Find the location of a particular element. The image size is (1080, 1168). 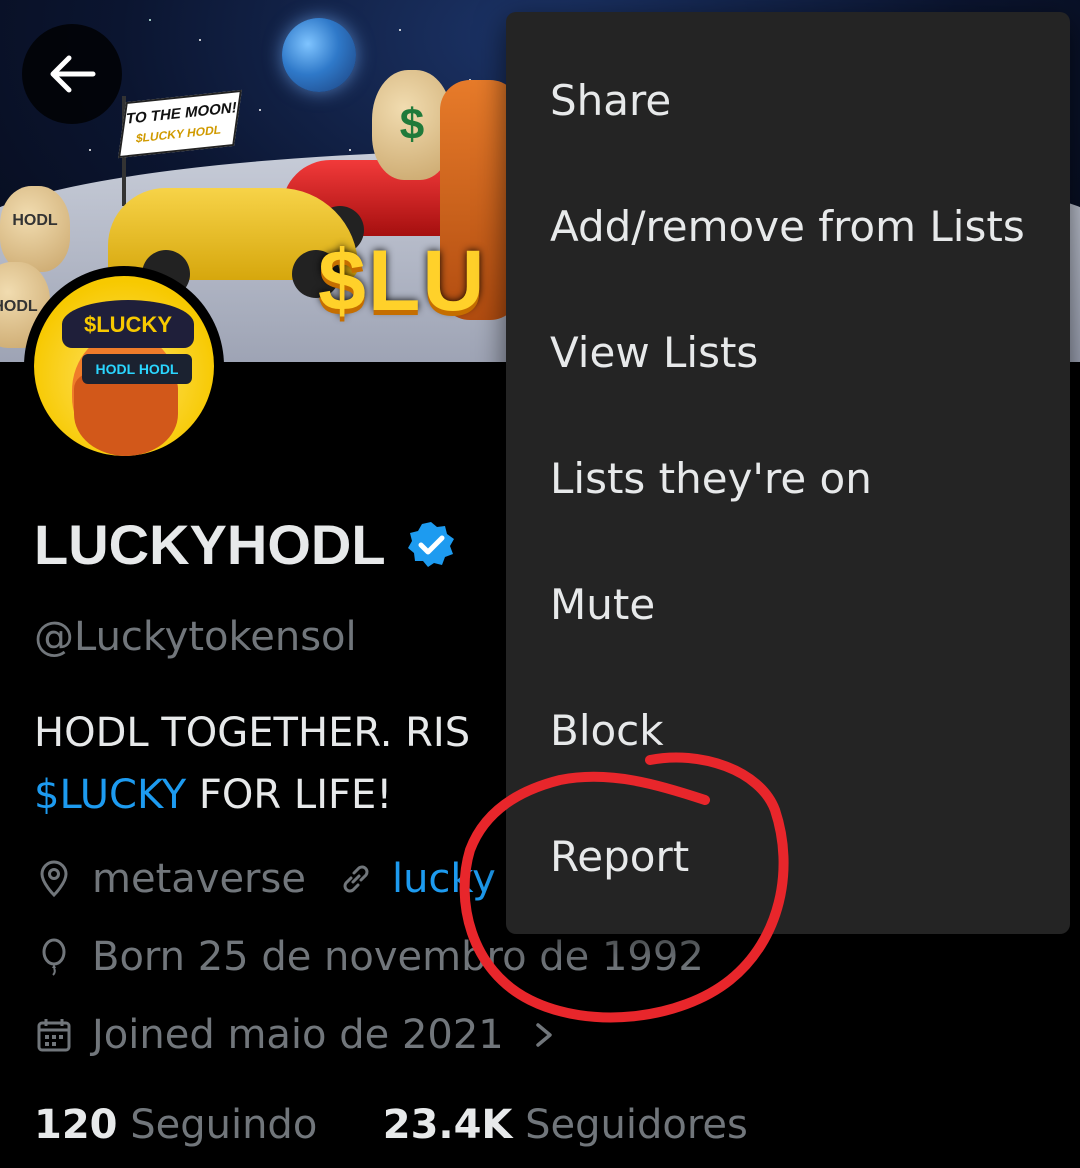

menu-item-mute: Mute is located at coordinates (602, 604).